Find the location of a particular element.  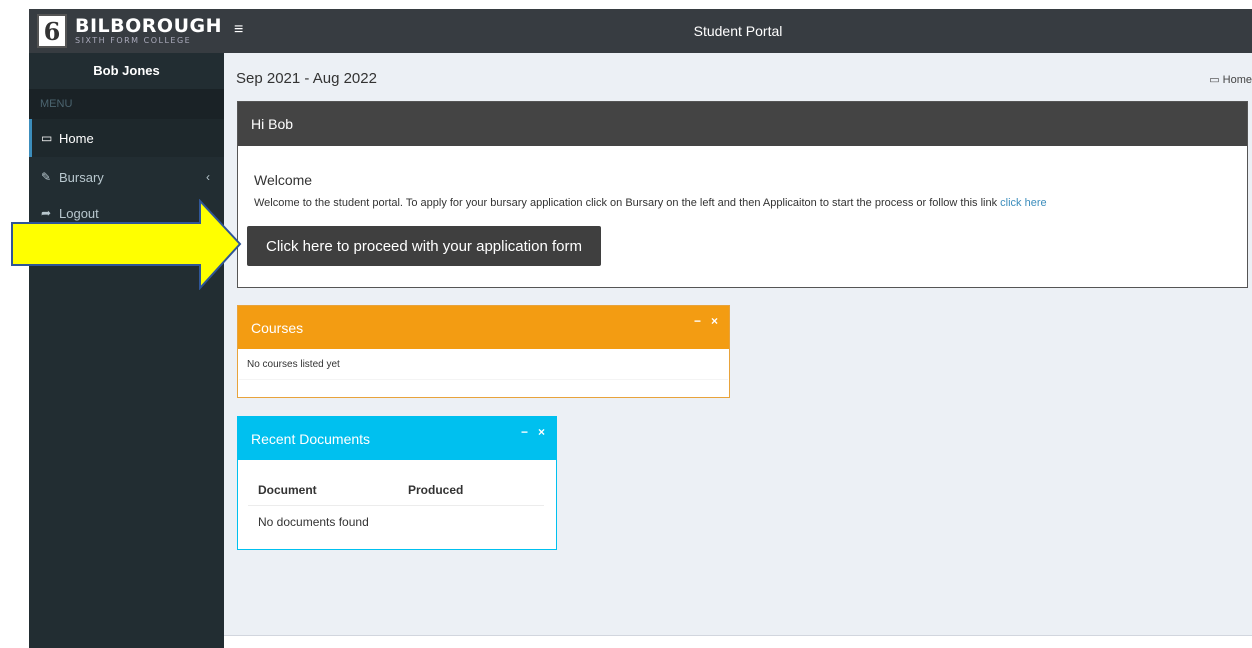

footer is located at coordinates (738, 641).